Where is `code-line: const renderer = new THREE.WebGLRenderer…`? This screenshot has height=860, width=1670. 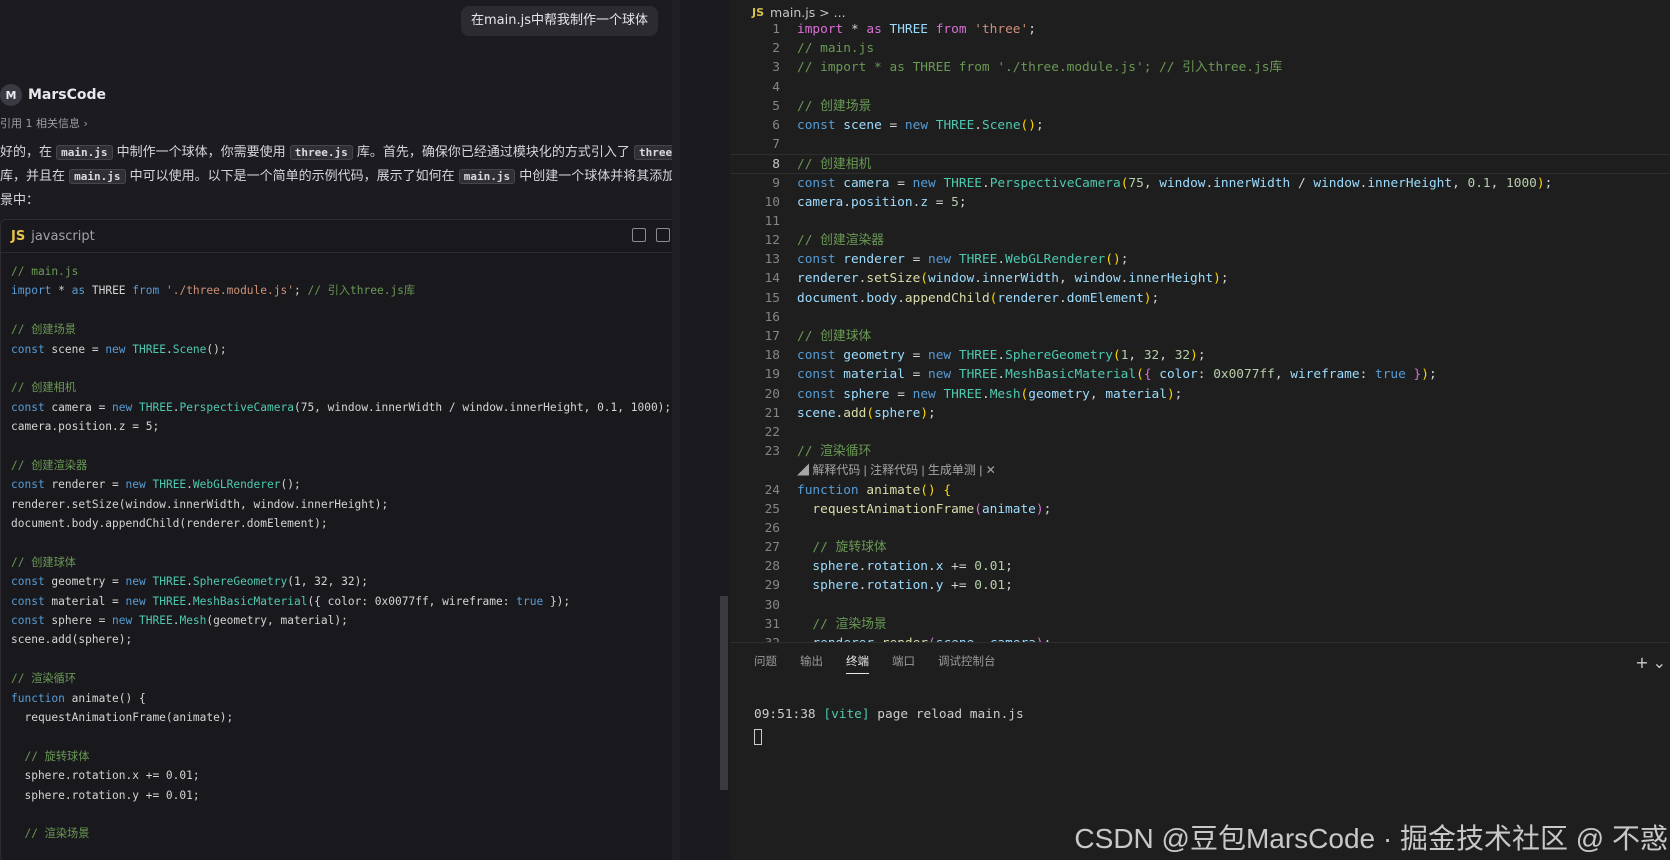 code-line: const renderer = new THREE.WebGLRenderer… is located at coordinates (156, 485).